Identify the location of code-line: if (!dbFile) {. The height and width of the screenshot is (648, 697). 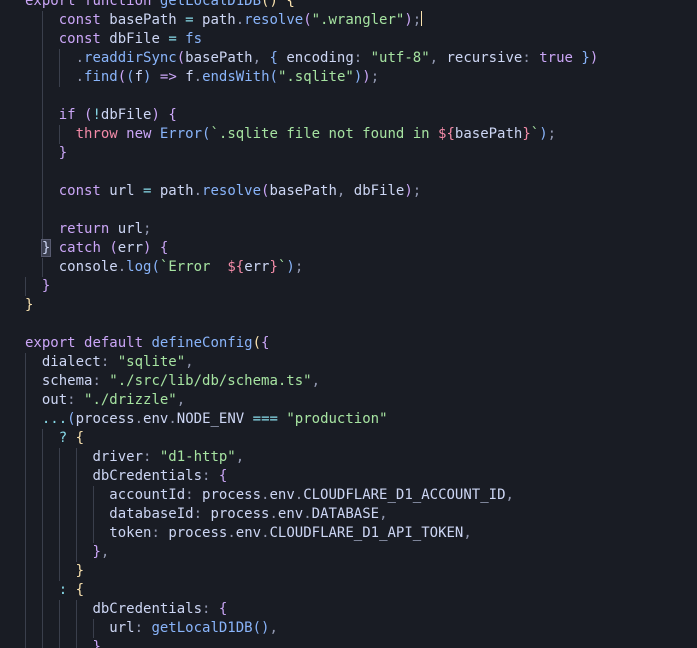
(348, 115).